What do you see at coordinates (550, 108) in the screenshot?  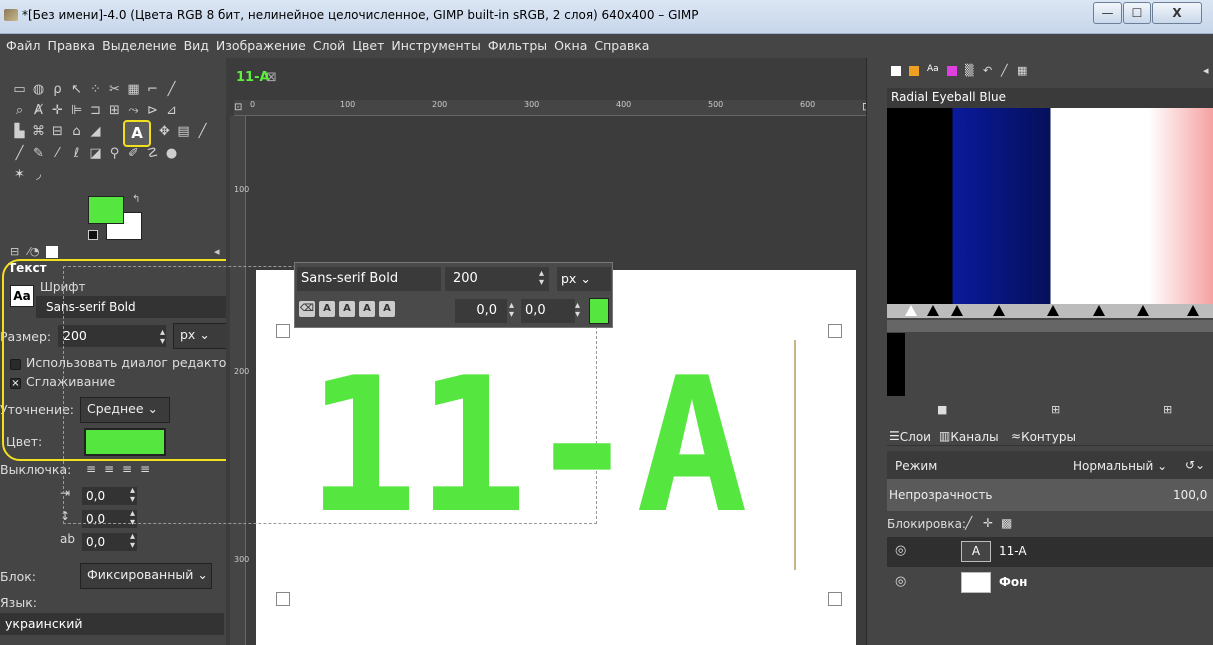 I see `horizontal-ruler: 0 100 200 300 400 500 600` at bounding box center [550, 108].